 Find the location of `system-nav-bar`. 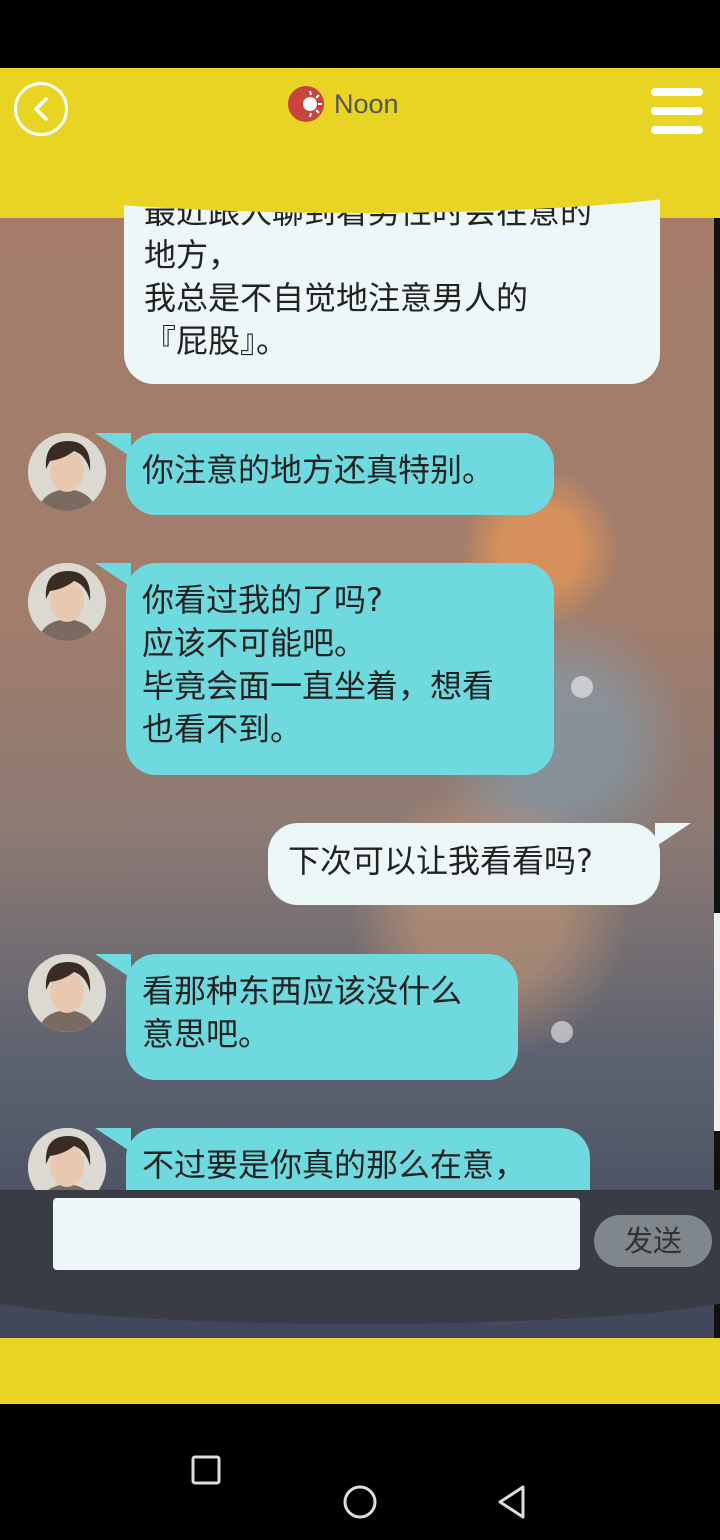

system-nav-bar is located at coordinates (360, 1472).